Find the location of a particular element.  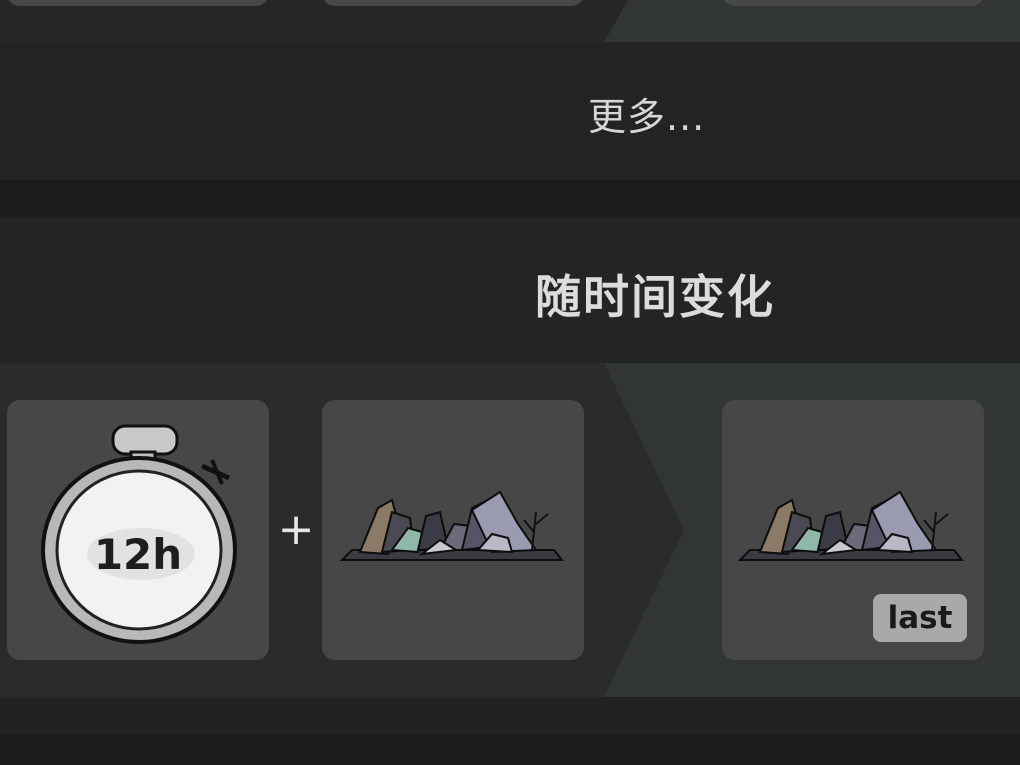

rubble-pile-icon is located at coordinates (452, 525).